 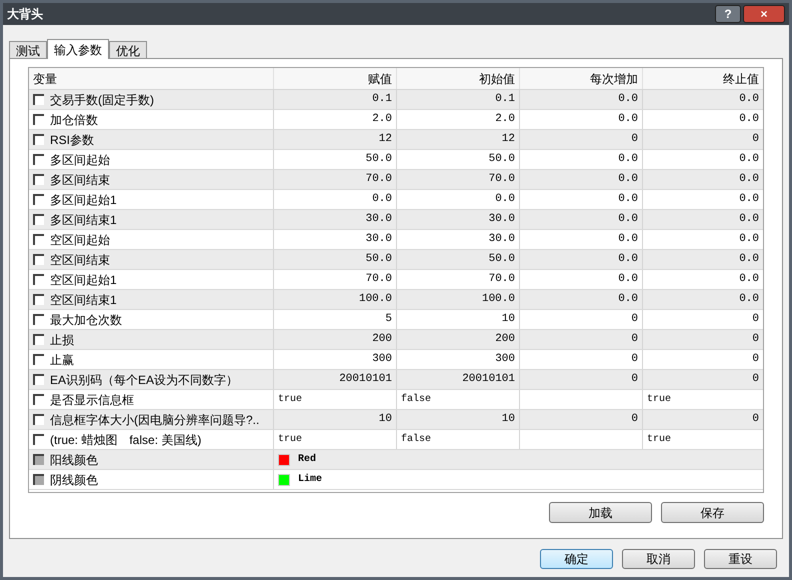 What do you see at coordinates (62, 360) in the screenshot?
I see `variable-name: 止赢` at bounding box center [62, 360].